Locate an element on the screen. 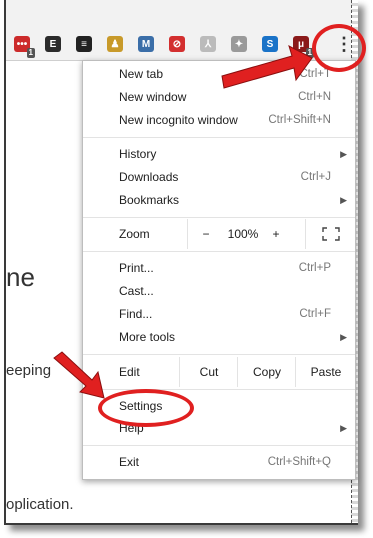 The width and height of the screenshot is (373, 538). menu-item-shortcut: Ctrl+Shift+N is located at coordinates (299, 120).